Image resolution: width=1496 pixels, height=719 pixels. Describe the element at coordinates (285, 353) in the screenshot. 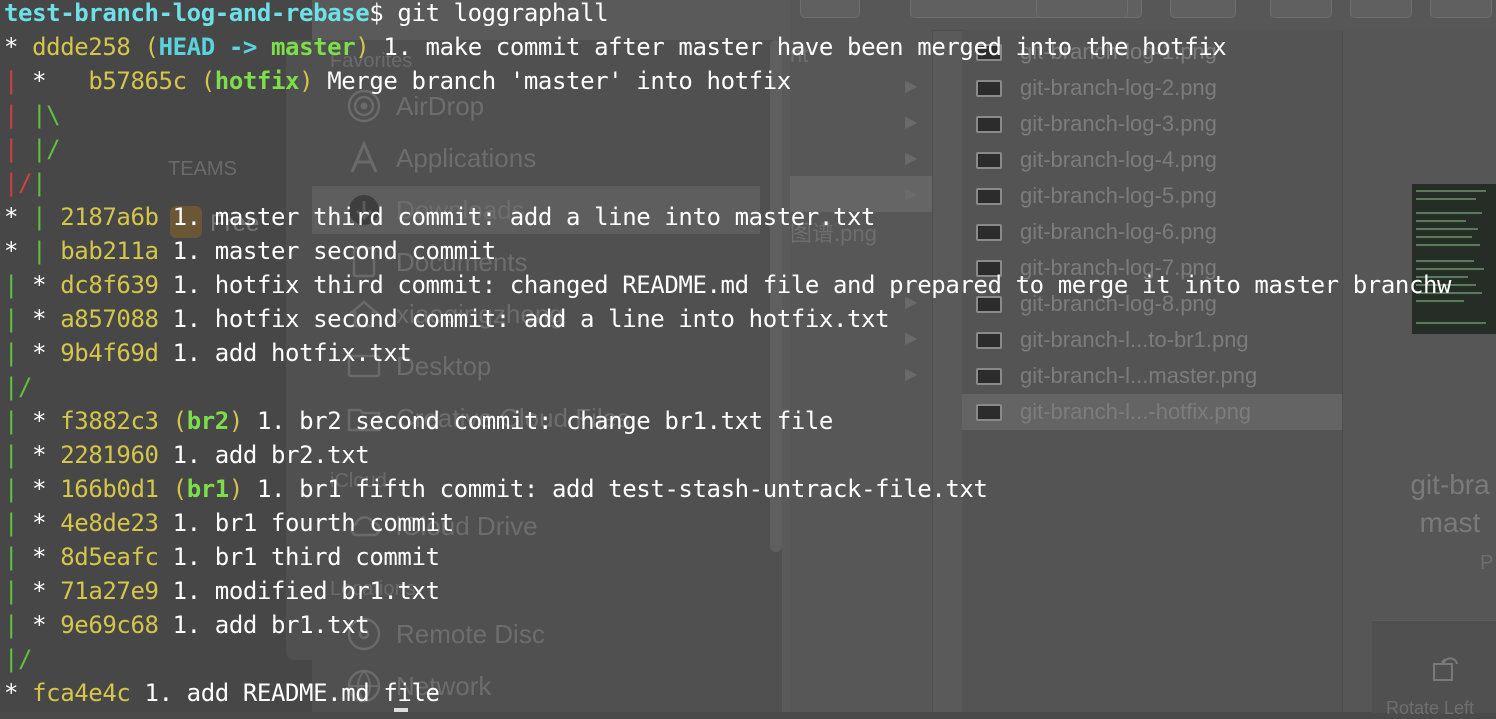

I see `log-msg: 1. add hotfix.txt` at that location.